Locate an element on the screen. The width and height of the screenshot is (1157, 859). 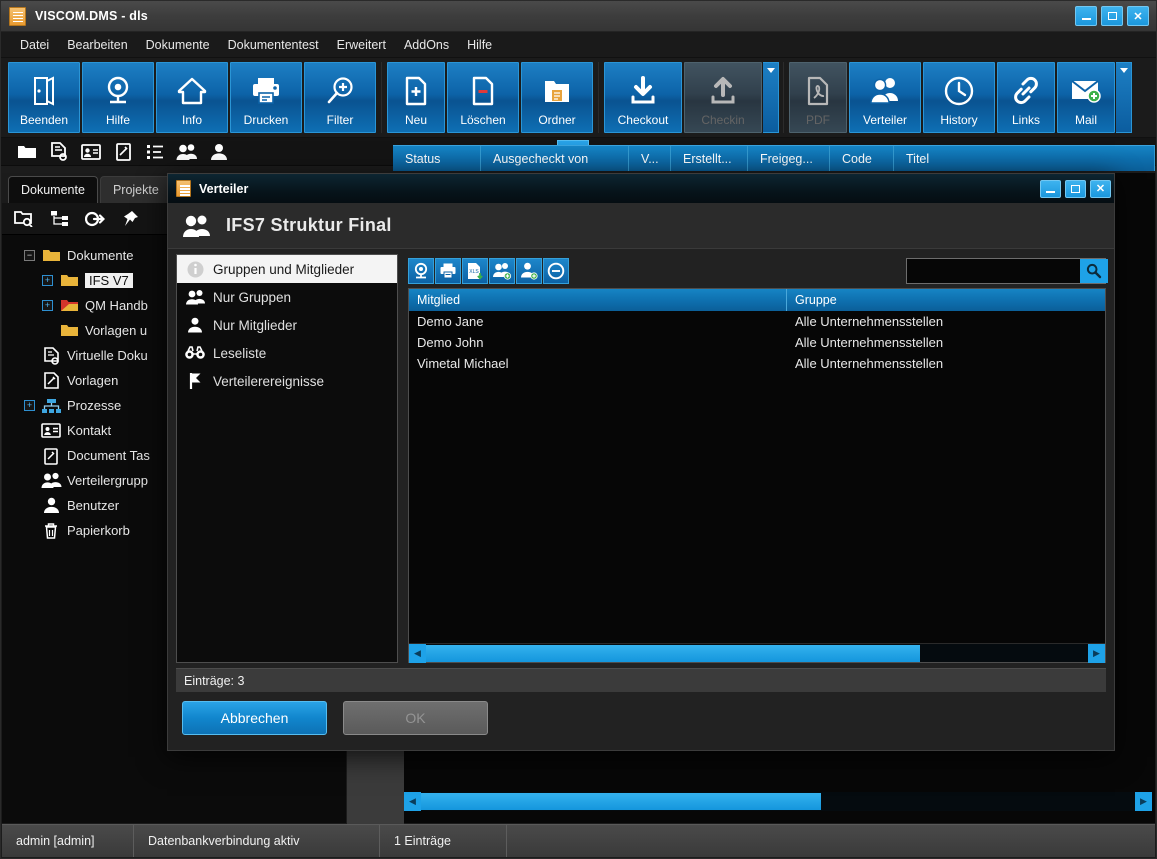
ribbon-group-checkinout: Checkout Checkin is located at coordinates (693, 97).